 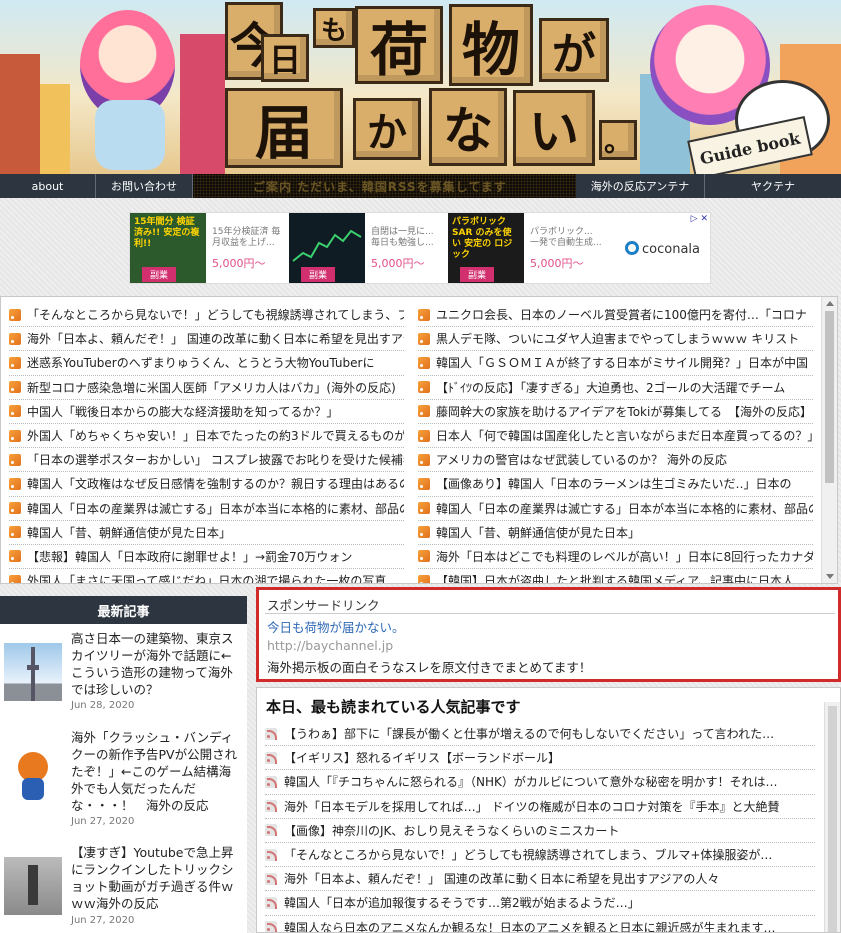 I want to click on sponsor-site-link: 今日も荷物が届かない。, so click(x=336, y=626).